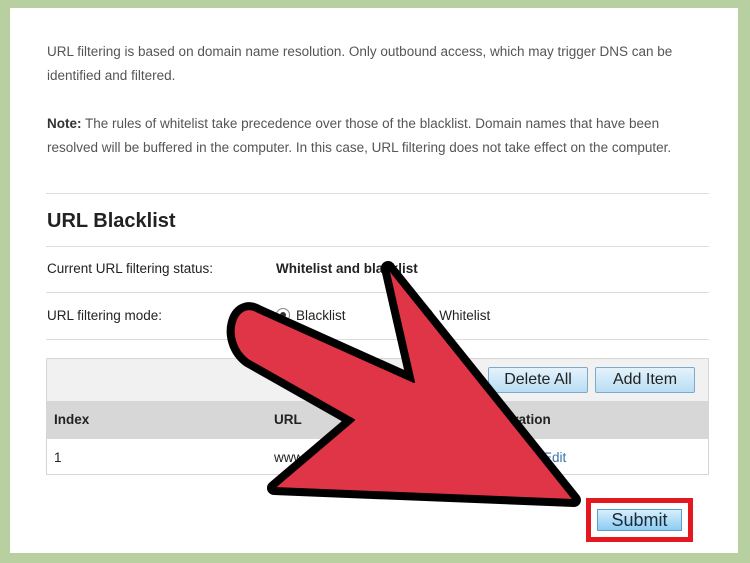 The width and height of the screenshot is (750, 563). I want to click on table-row: 1 www Edit, so click(377, 456).